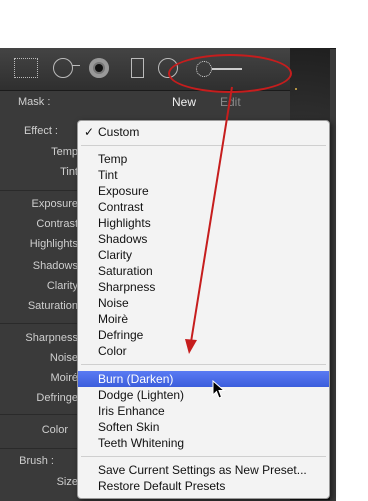 The width and height of the screenshot is (368, 501). Describe the element at coordinates (203, 223) in the screenshot. I see `menu-item-highlights: Highlights` at that location.